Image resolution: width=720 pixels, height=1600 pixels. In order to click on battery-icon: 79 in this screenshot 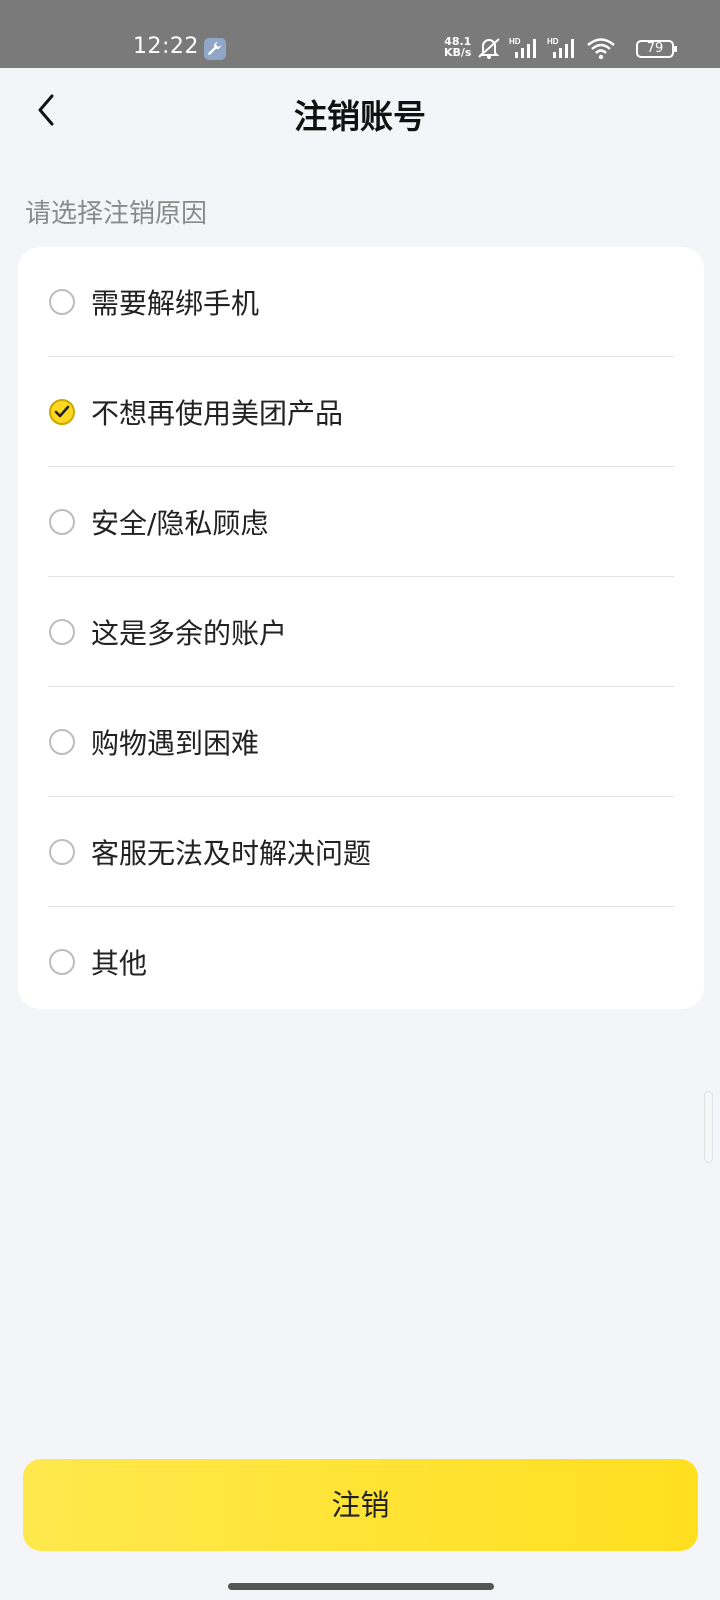, I will do `click(656, 49)`.